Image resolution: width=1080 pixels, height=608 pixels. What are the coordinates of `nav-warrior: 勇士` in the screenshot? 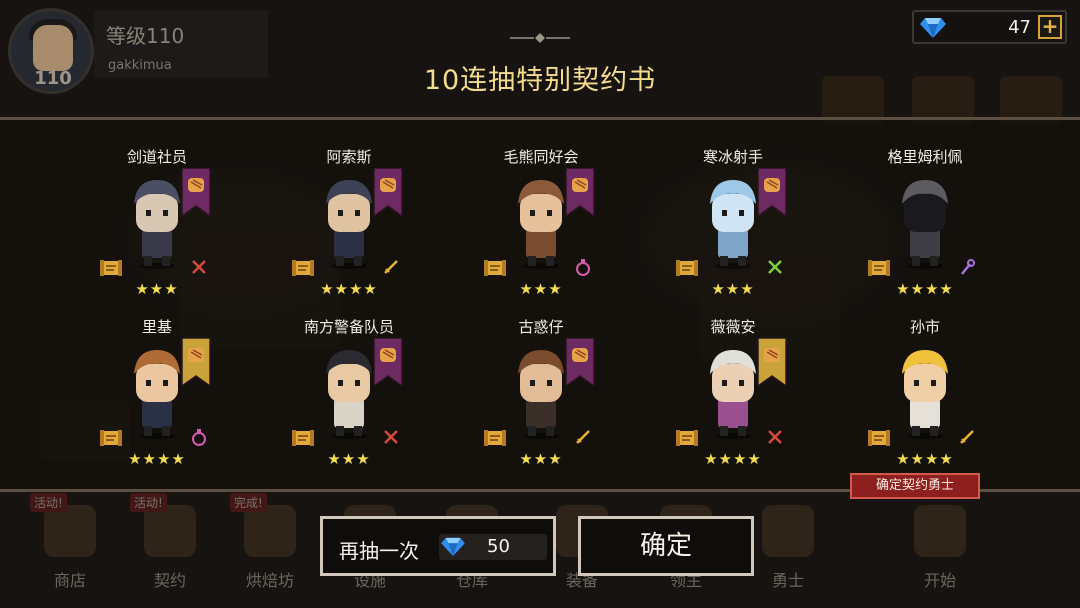 It's located at (788, 555).